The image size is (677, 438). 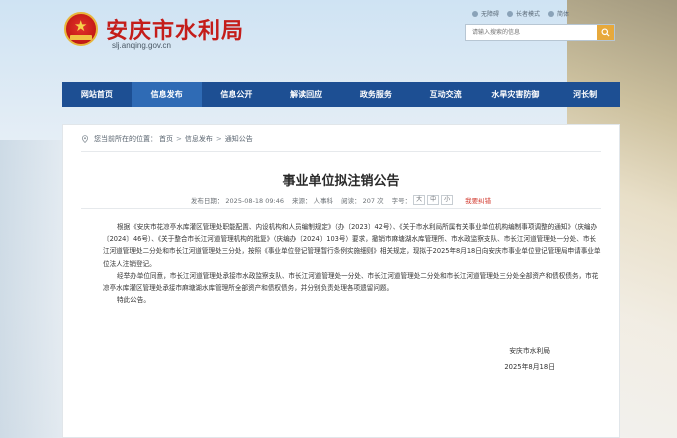 I want to click on accessibility-icon, so click(x=475, y=13).